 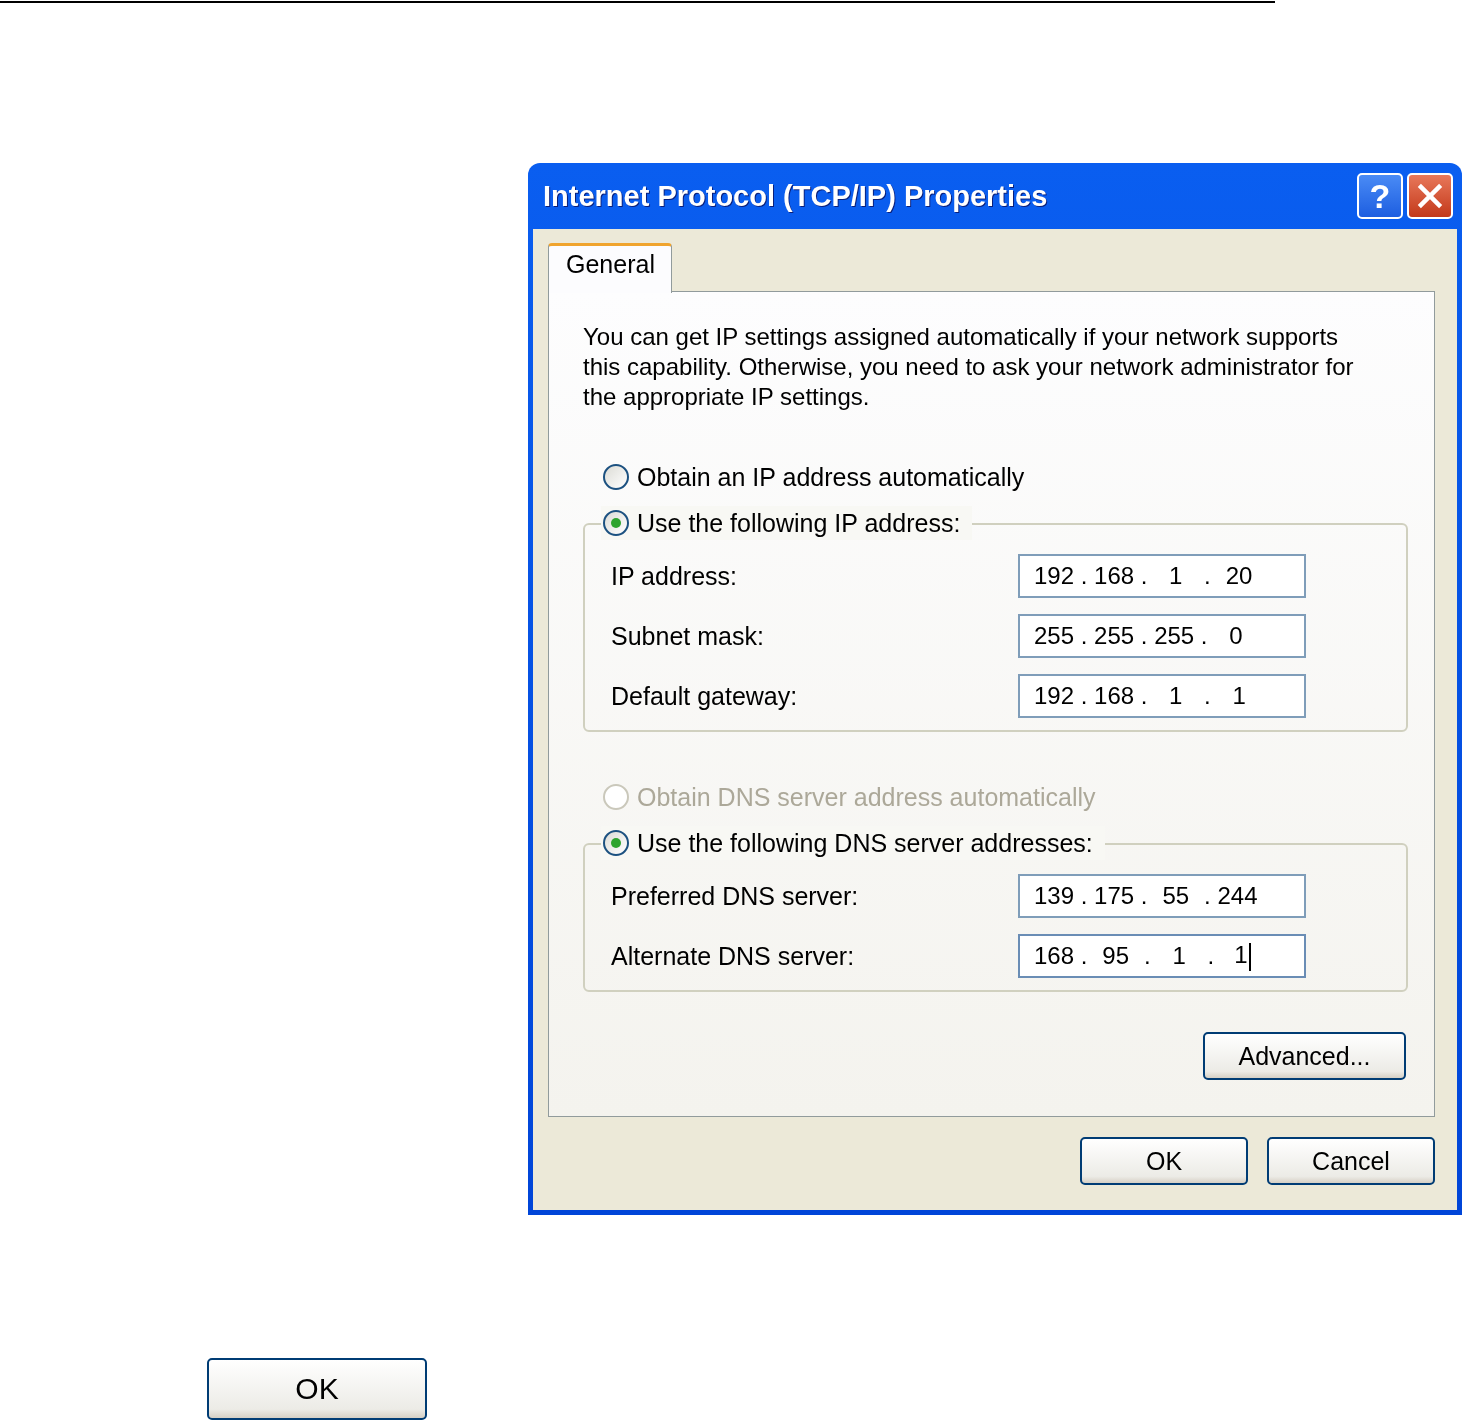 What do you see at coordinates (1162, 636) in the screenshot?
I see `input-field: 255 . 255 . 255 . 0` at bounding box center [1162, 636].